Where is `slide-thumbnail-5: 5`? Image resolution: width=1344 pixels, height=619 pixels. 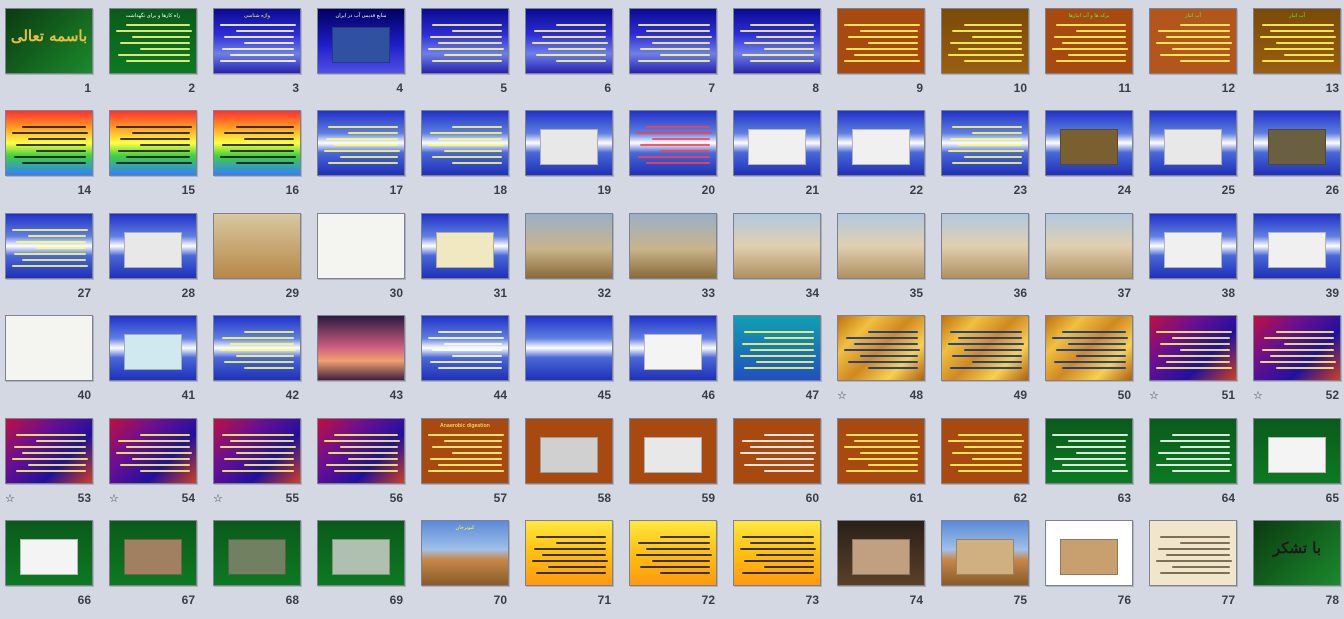 slide-thumbnail-5: 5 is located at coordinates (465, 51).